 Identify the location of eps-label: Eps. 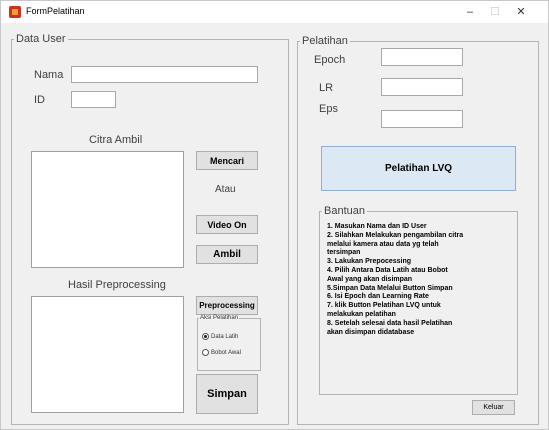
(328, 109).